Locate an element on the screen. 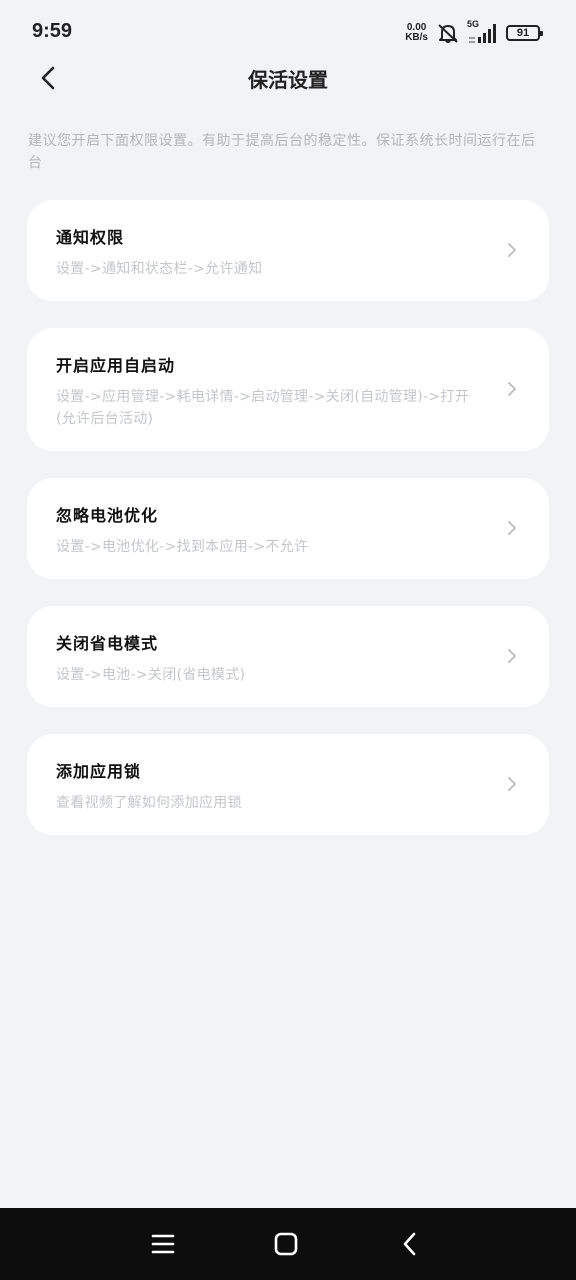 Image resolution: width=576 pixels, height=1280 pixels. back-icon is located at coordinates (409, 1244).